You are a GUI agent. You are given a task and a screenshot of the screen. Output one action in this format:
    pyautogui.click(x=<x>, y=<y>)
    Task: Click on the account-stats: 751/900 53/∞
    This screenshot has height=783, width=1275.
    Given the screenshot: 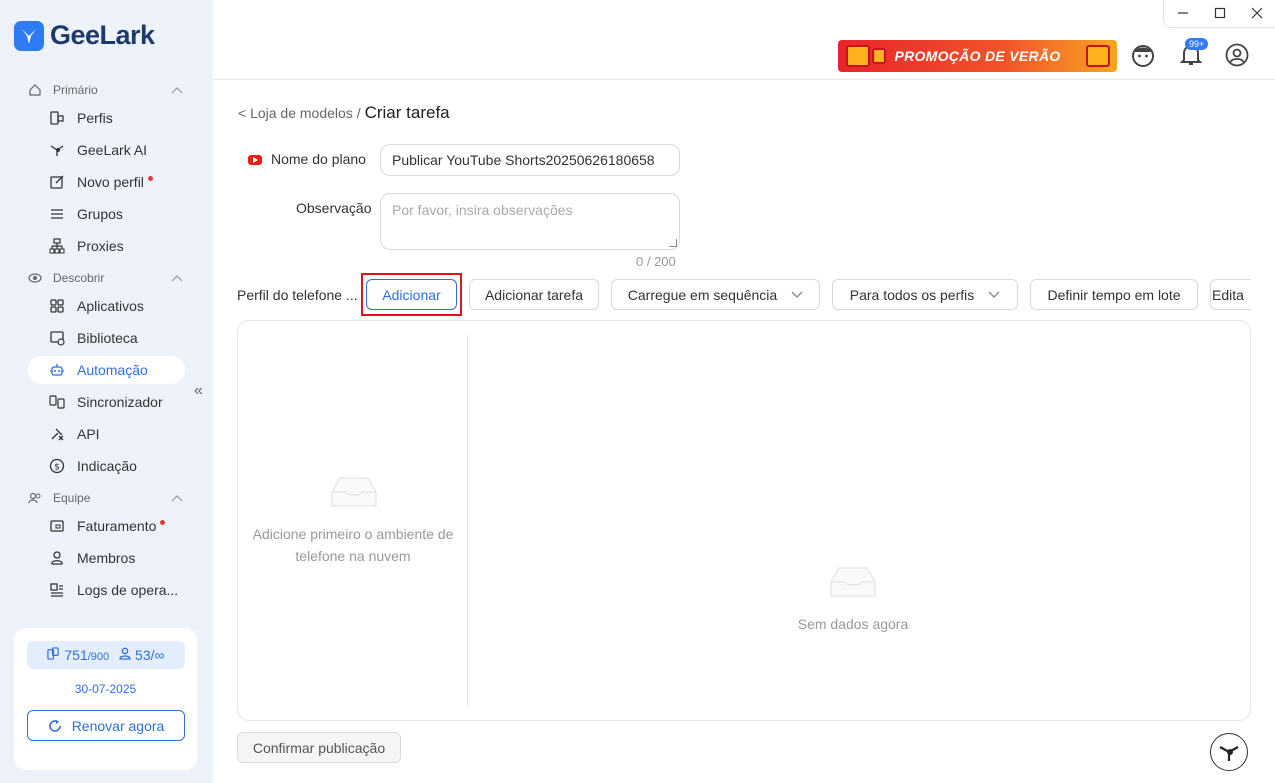 What is the action you would take?
    pyautogui.click(x=106, y=655)
    